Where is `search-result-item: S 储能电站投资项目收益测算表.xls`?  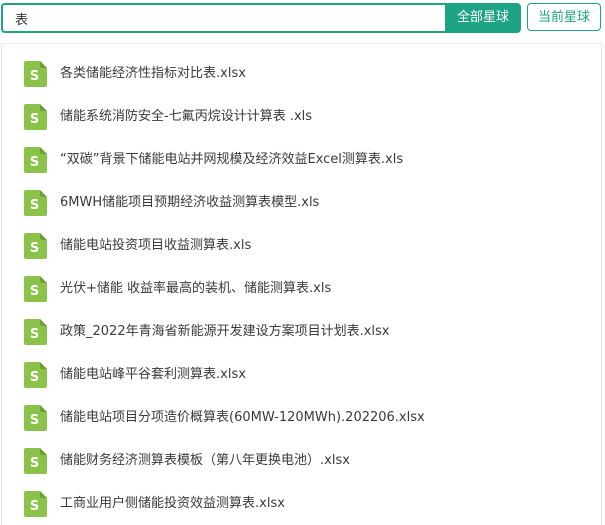 search-result-item: S 储能电站投资项目收益测算表.xls is located at coordinates (137, 246).